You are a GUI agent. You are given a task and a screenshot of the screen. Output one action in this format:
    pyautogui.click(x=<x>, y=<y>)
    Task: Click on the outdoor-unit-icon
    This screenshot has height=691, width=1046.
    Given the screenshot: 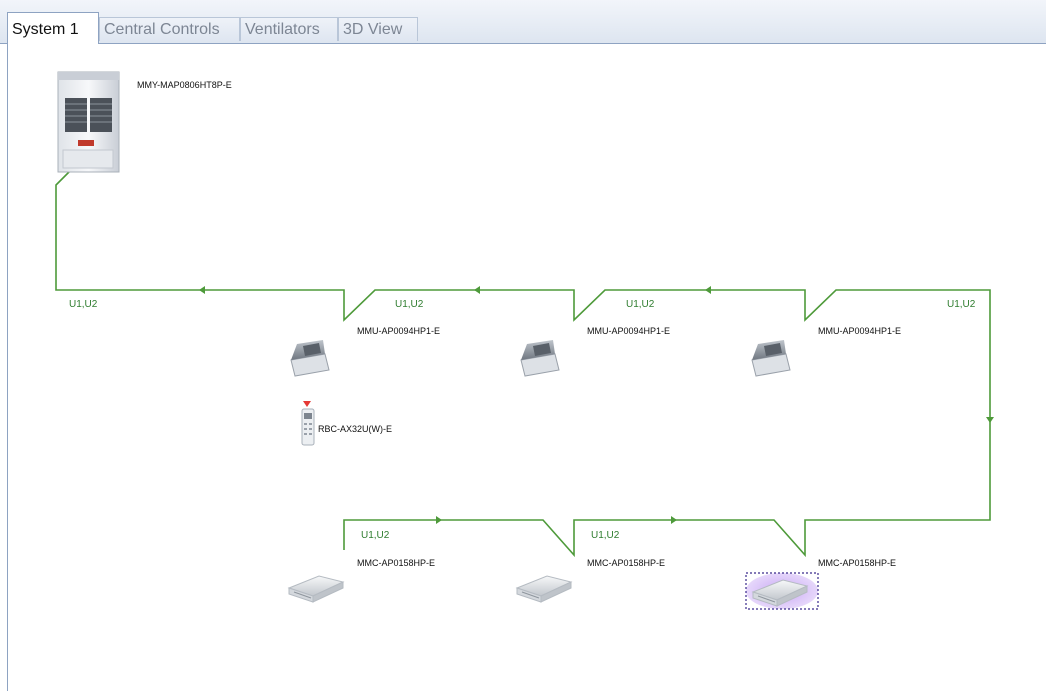 What is the action you would take?
    pyautogui.click(x=88, y=122)
    